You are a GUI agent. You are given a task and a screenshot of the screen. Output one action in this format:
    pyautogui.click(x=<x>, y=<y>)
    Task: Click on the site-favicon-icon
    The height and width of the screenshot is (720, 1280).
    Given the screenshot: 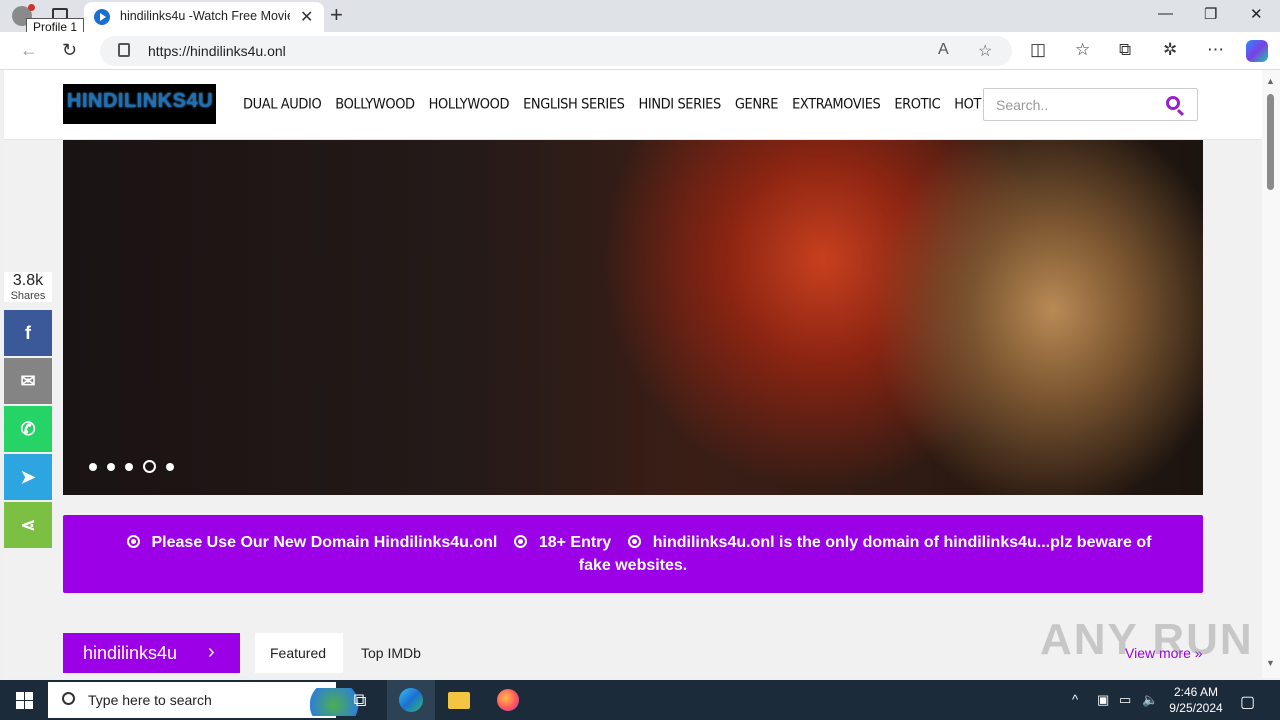 What is the action you would take?
    pyautogui.click(x=102, y=17)
    